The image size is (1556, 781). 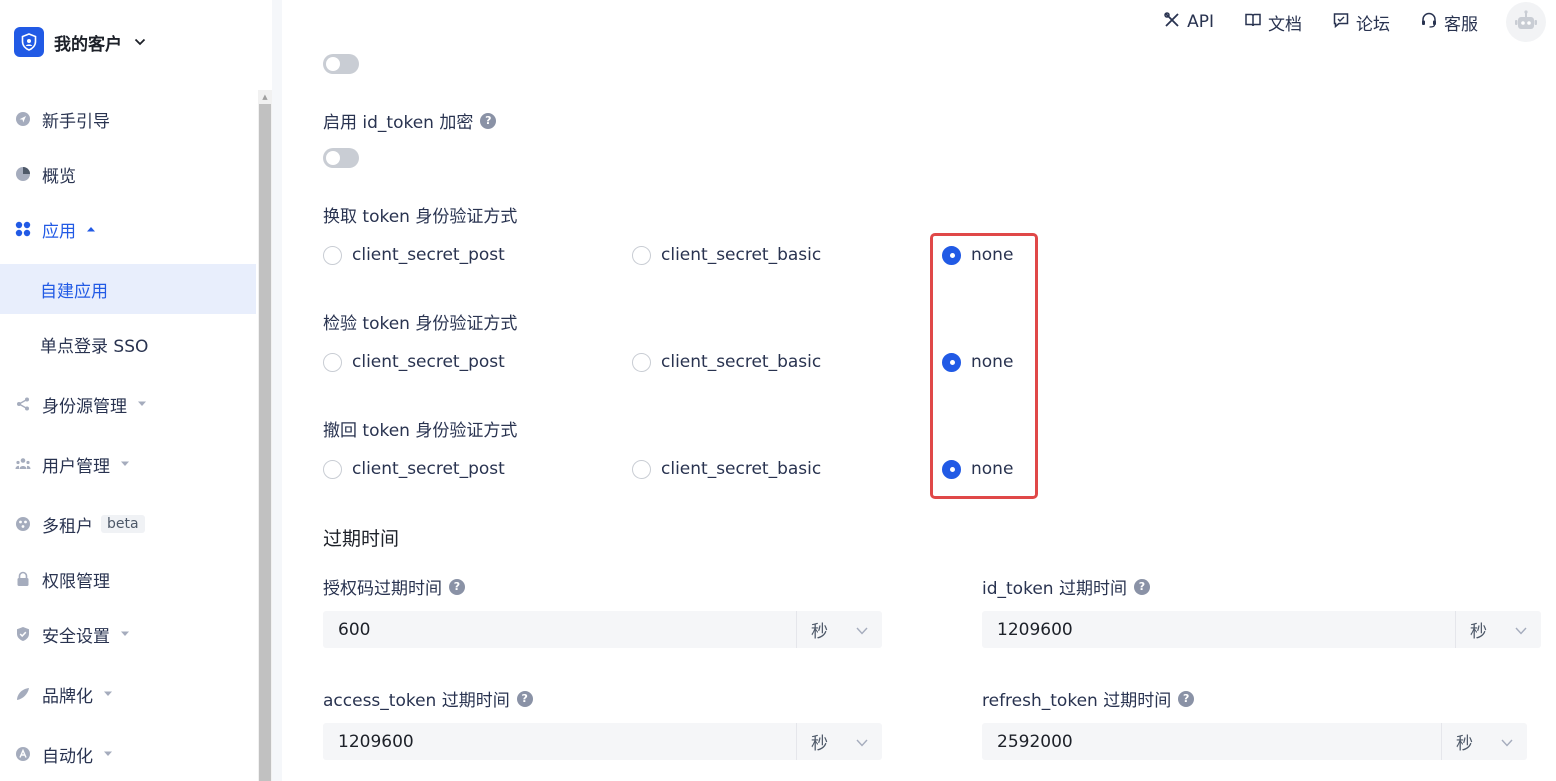 I want to click on sidebar-item-users: 用户管理, so click(x=128, y=464).